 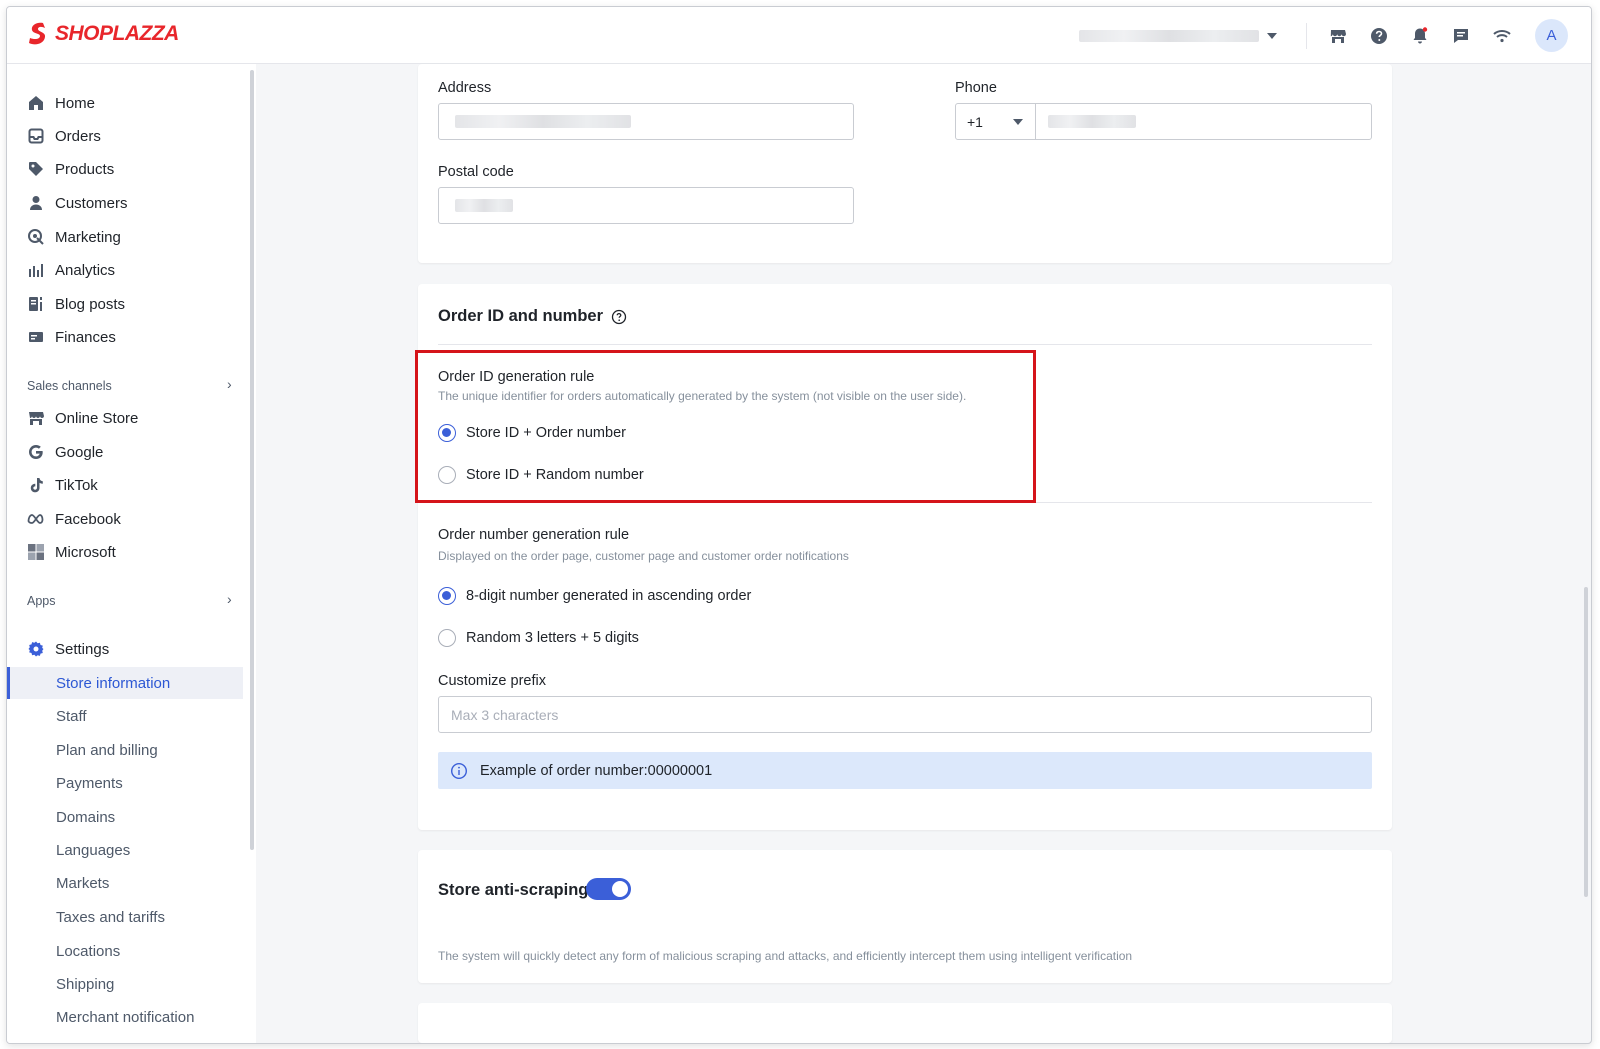 I want to click on sidebar-item-label: Google, so click(x=79, y=452).